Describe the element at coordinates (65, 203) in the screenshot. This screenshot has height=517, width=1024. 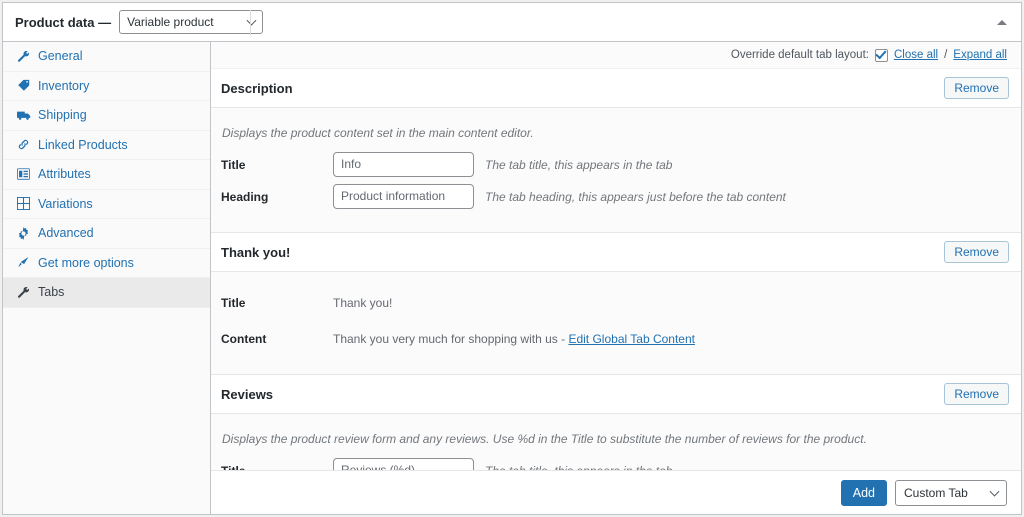
I see `sidebar-item-label: Variations` at that location.